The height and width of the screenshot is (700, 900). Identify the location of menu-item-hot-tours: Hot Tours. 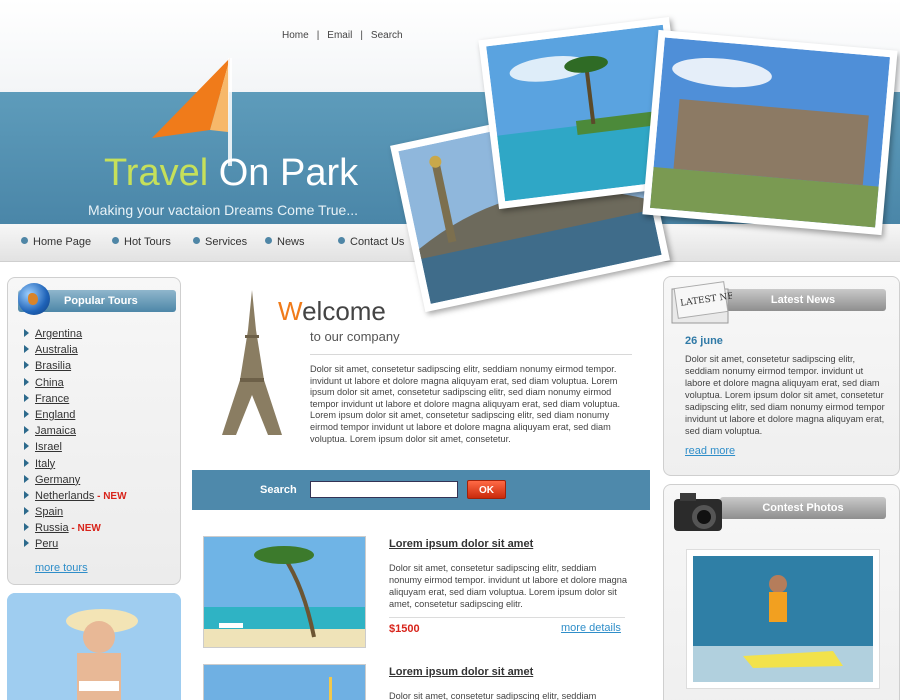
(141, 242).